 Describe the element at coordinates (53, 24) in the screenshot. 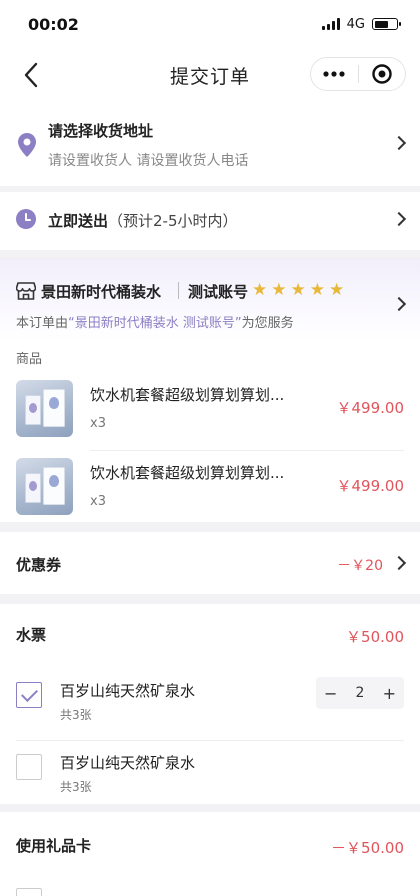

I see `status-time: 00:02` at that location.